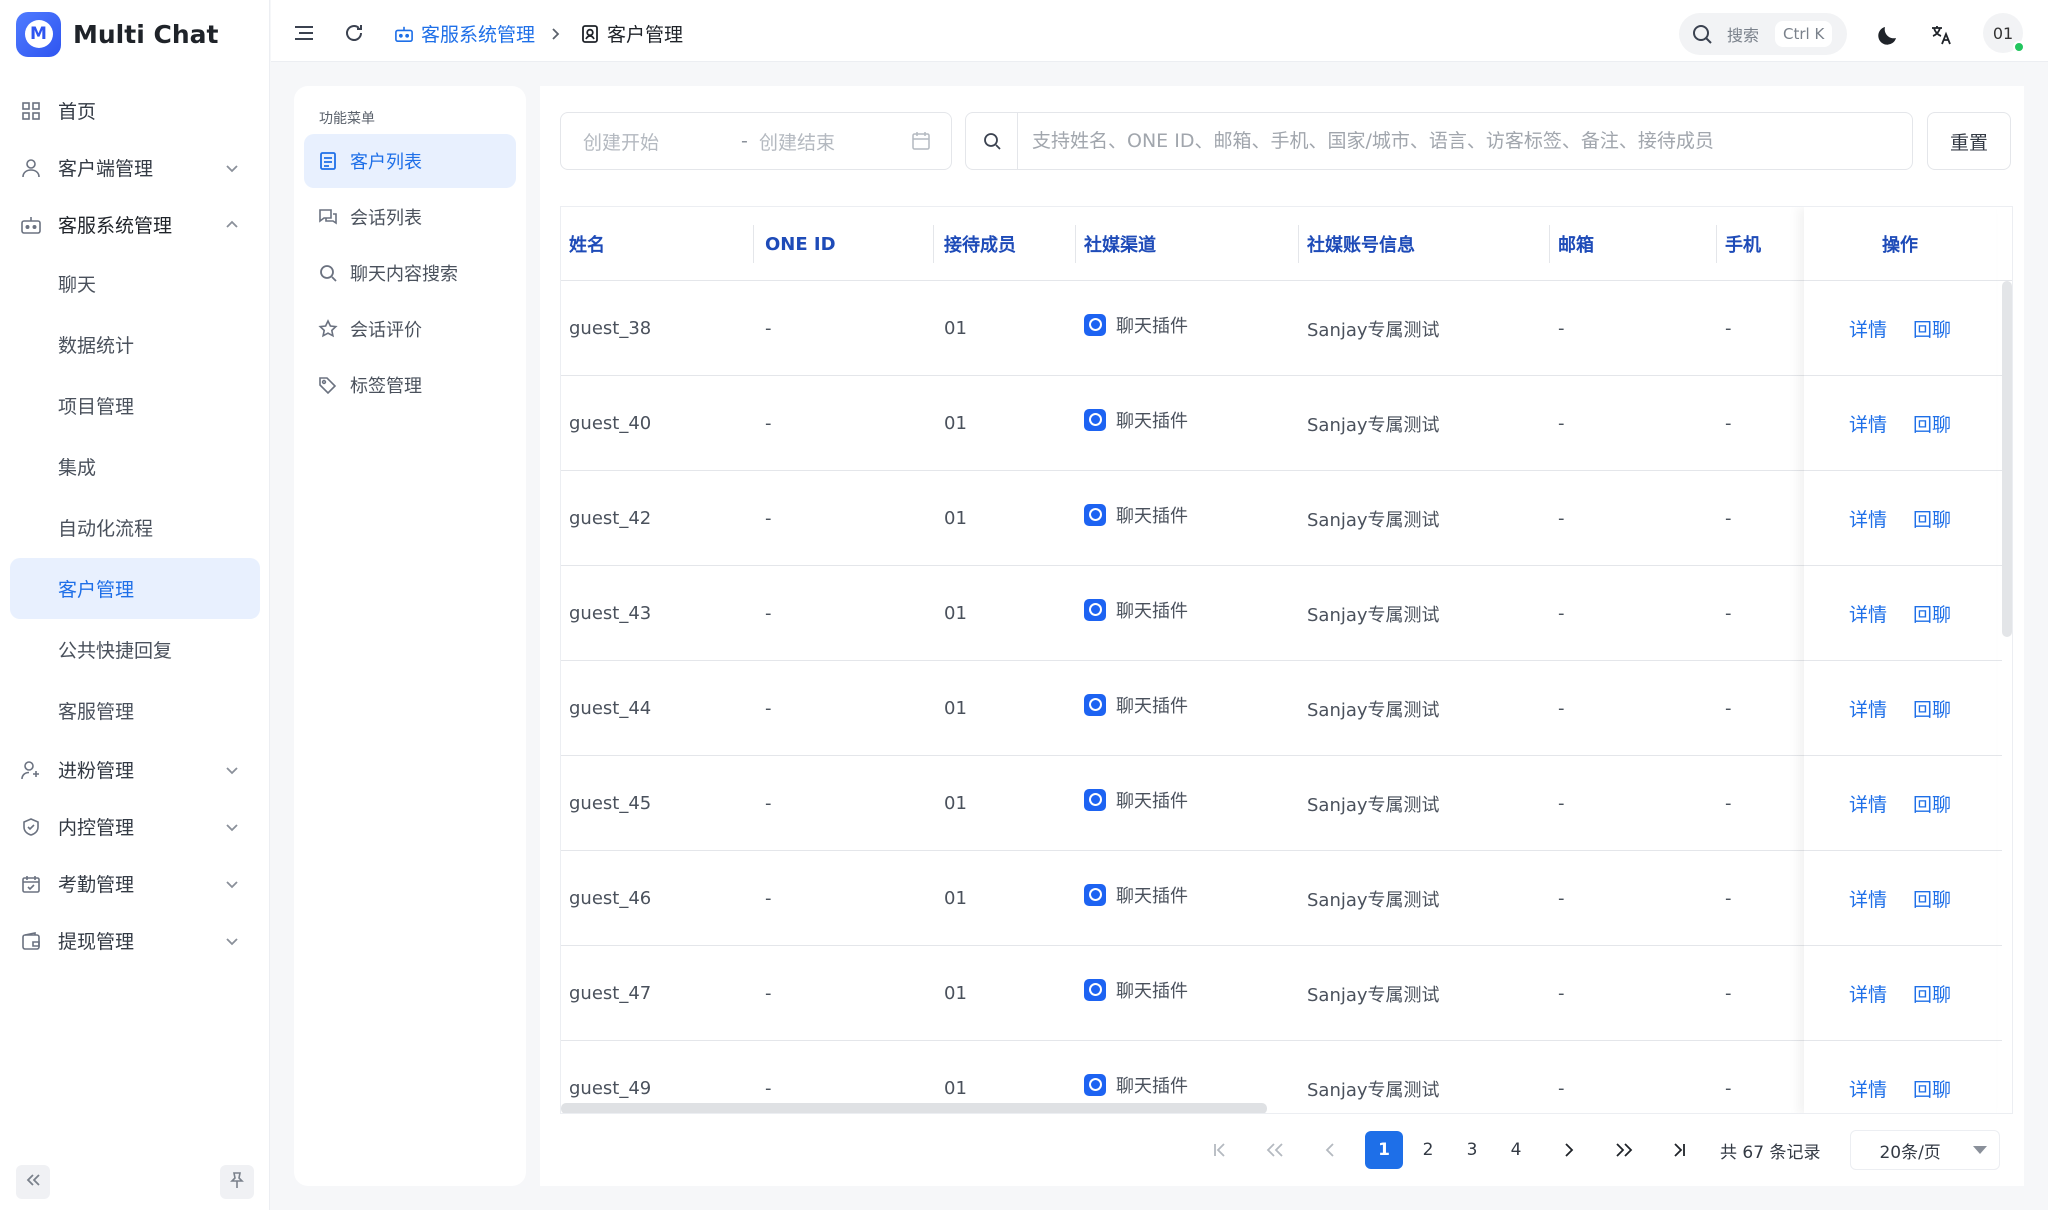  Describe the element at coordinates (96, 828) in the screenshot. I see `sidebar-item-label: 内控管理` at that location.